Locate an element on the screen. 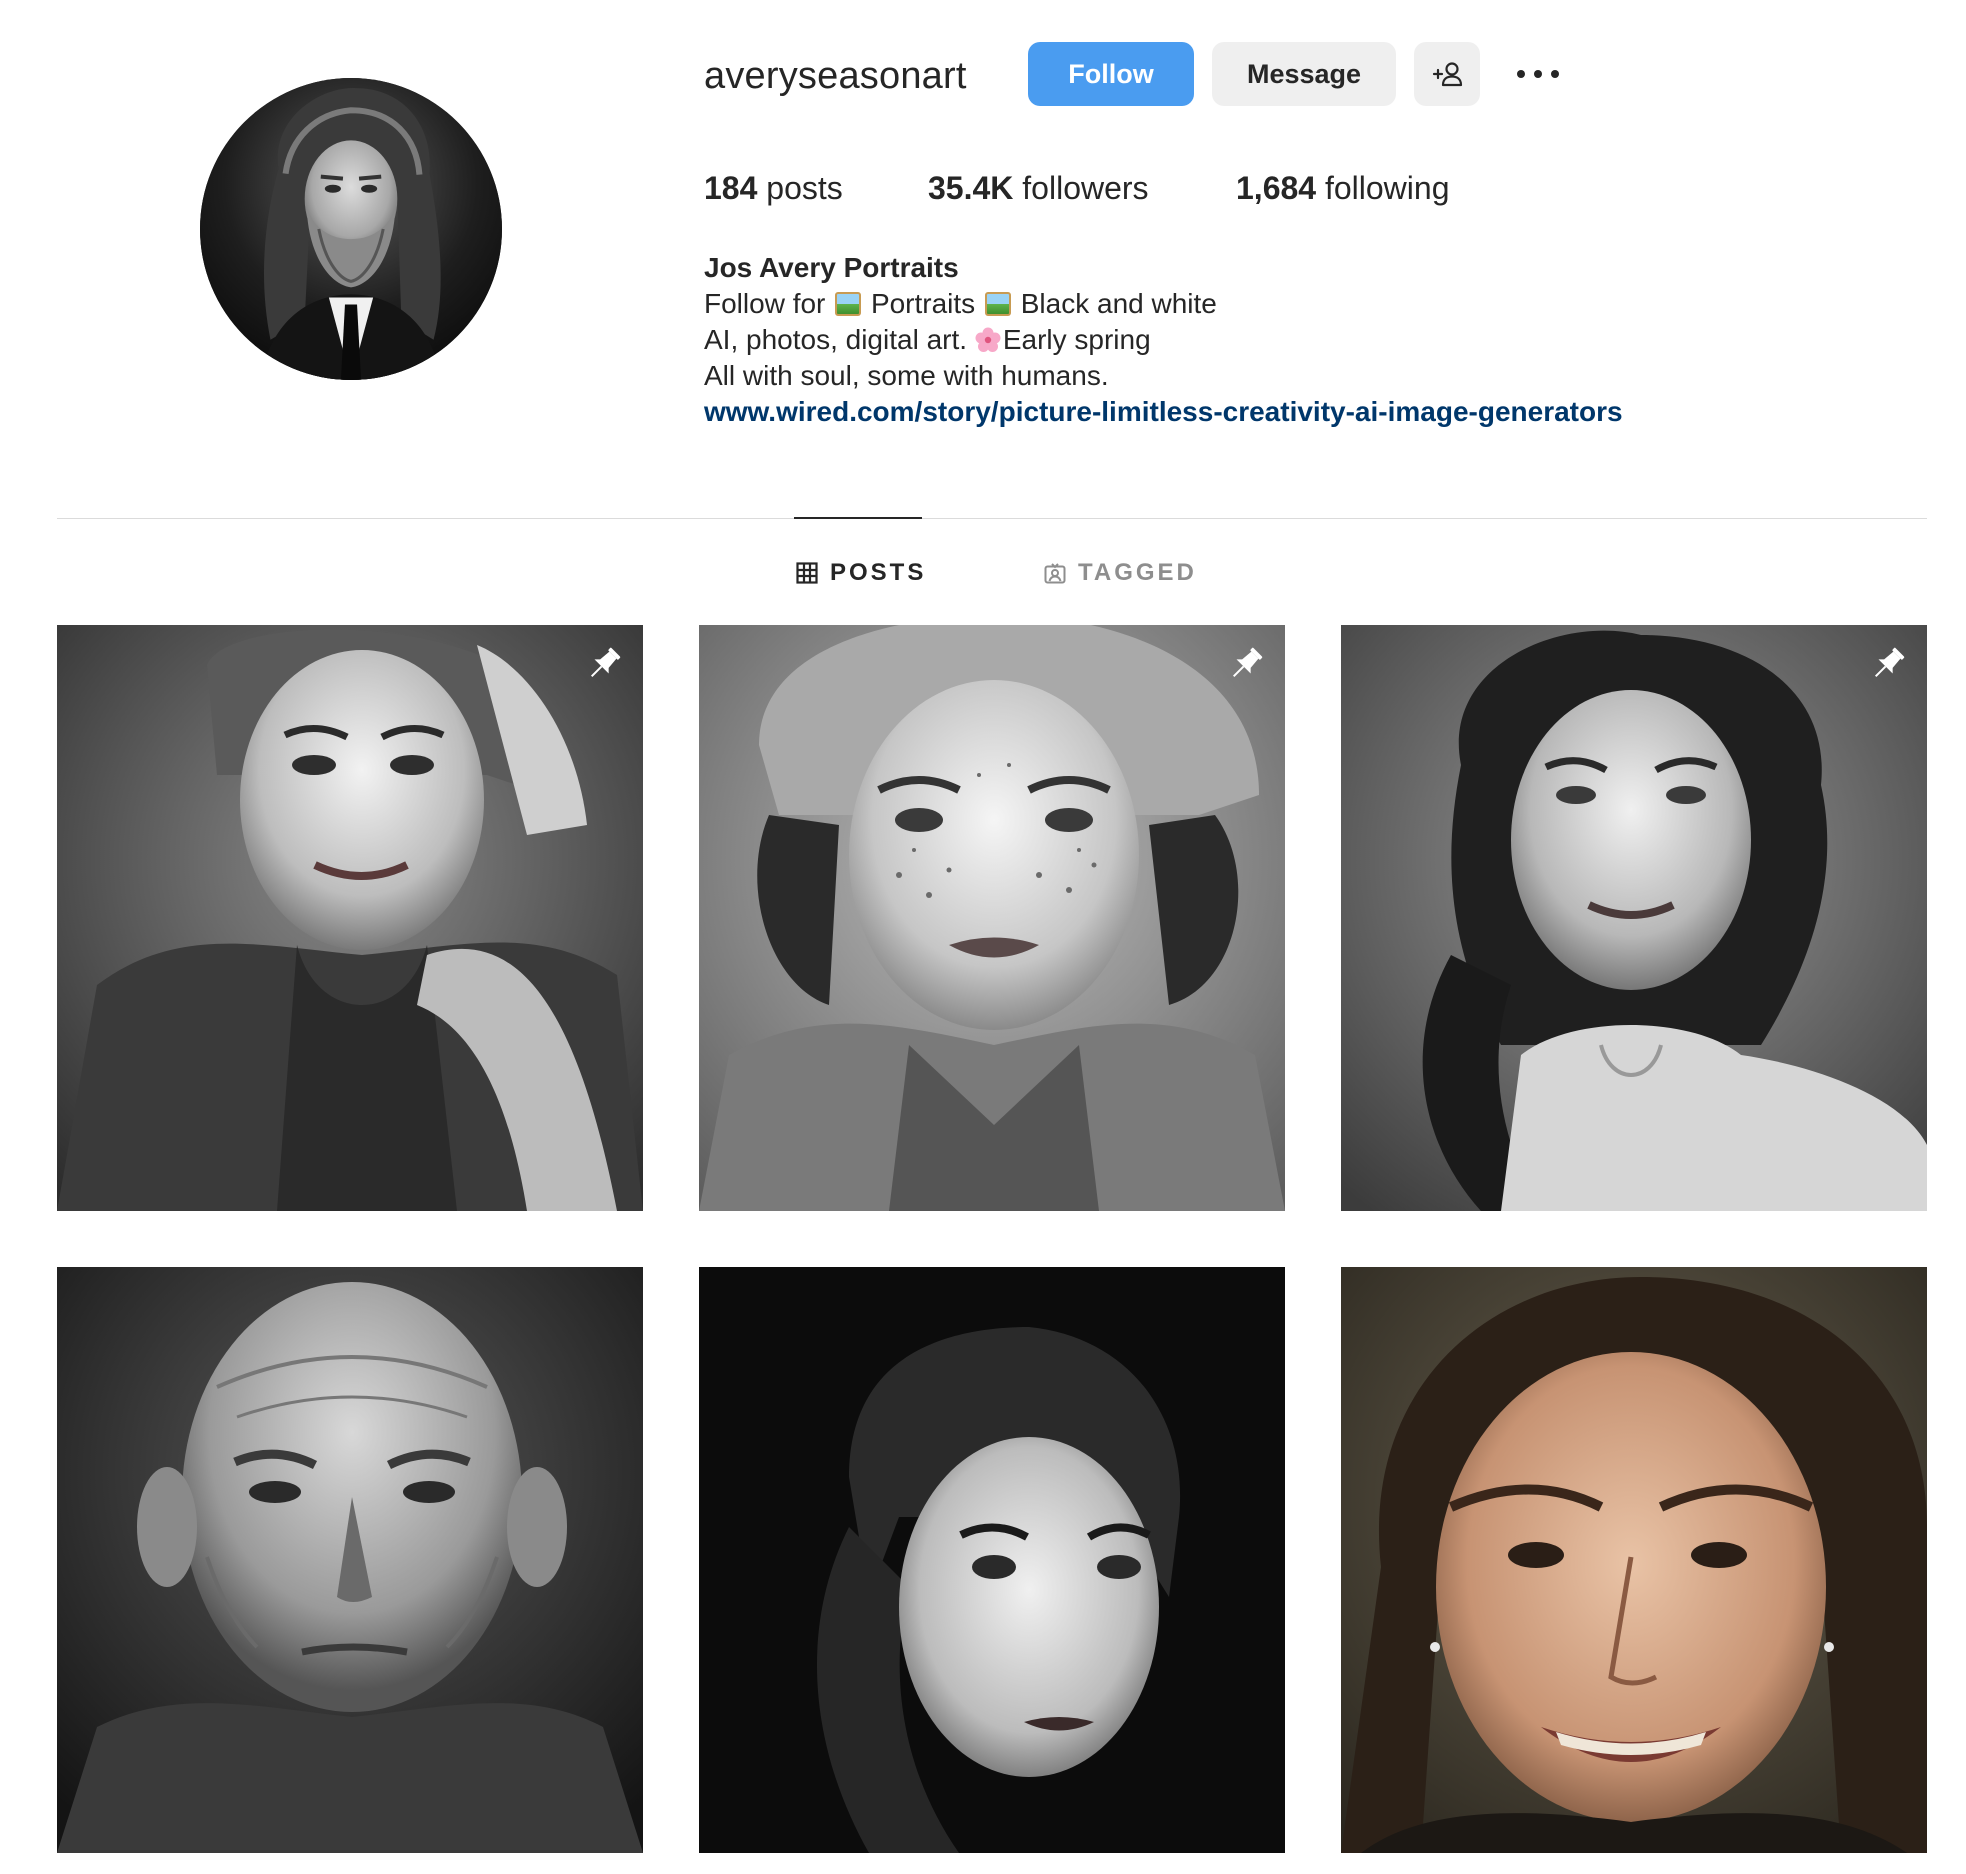  tab-posts: POSTS is located at coordinates (861, 573).